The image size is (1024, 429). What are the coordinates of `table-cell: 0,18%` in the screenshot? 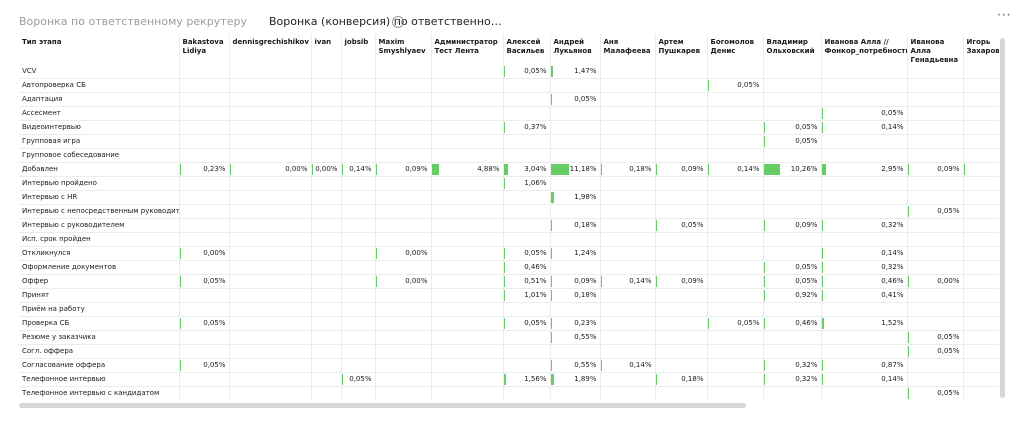 It's located at (574, 225).